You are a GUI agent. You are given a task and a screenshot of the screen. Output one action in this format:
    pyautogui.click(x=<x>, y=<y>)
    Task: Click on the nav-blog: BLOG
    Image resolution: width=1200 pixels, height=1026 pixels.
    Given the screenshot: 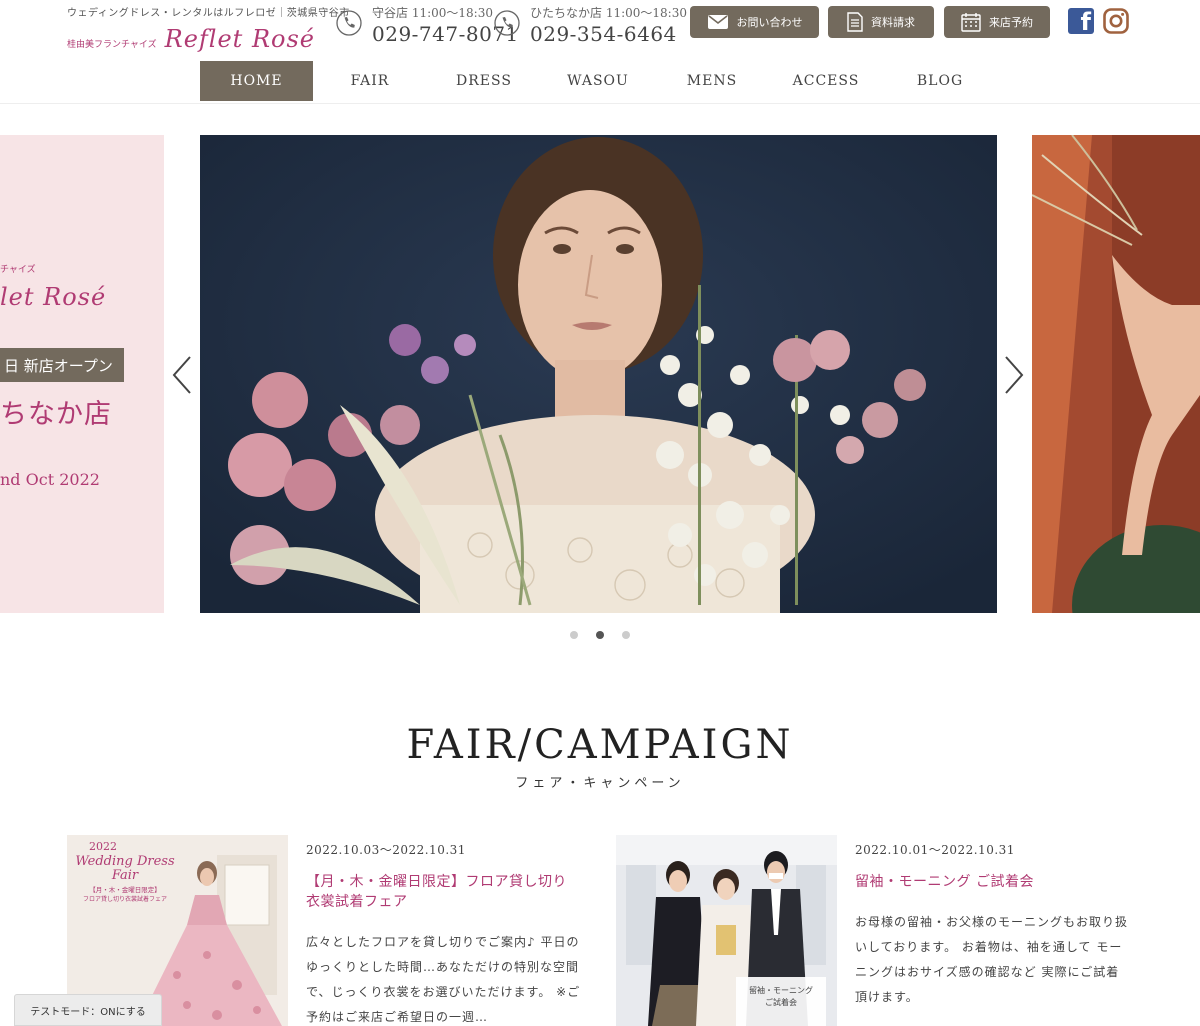 What is the action you would take?
    pyautogui.click(x=940, y=81)
    